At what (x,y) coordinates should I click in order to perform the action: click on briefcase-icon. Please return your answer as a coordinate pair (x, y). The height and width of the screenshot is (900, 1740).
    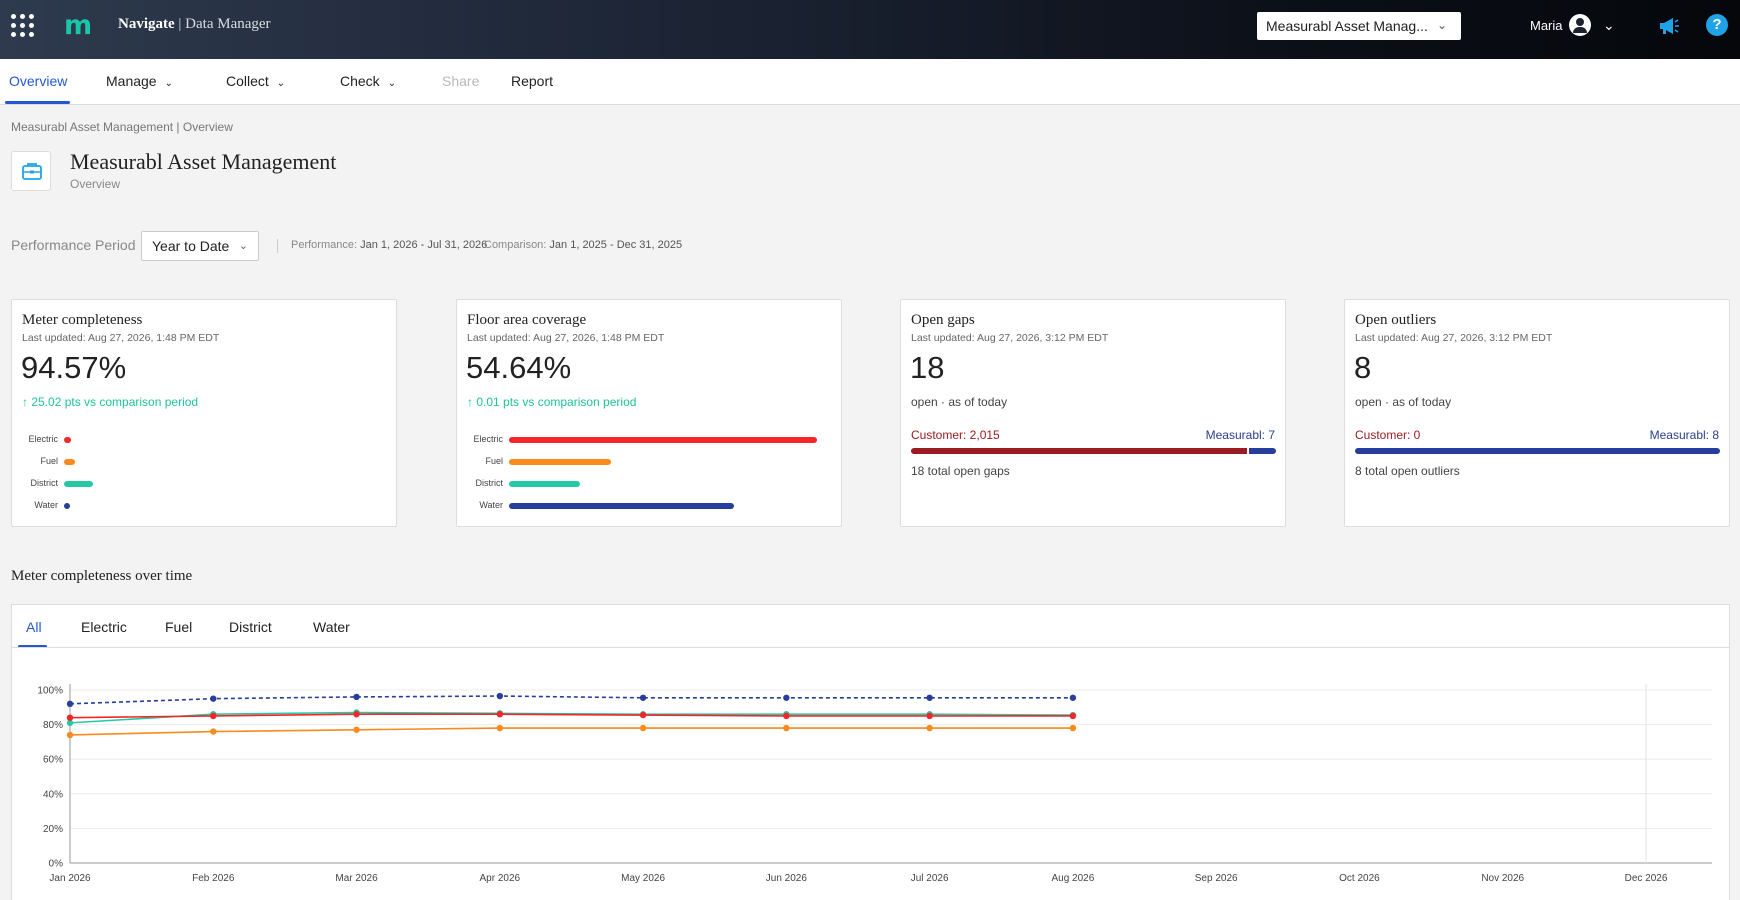
    Looking at the image, I should click on (32, 171).